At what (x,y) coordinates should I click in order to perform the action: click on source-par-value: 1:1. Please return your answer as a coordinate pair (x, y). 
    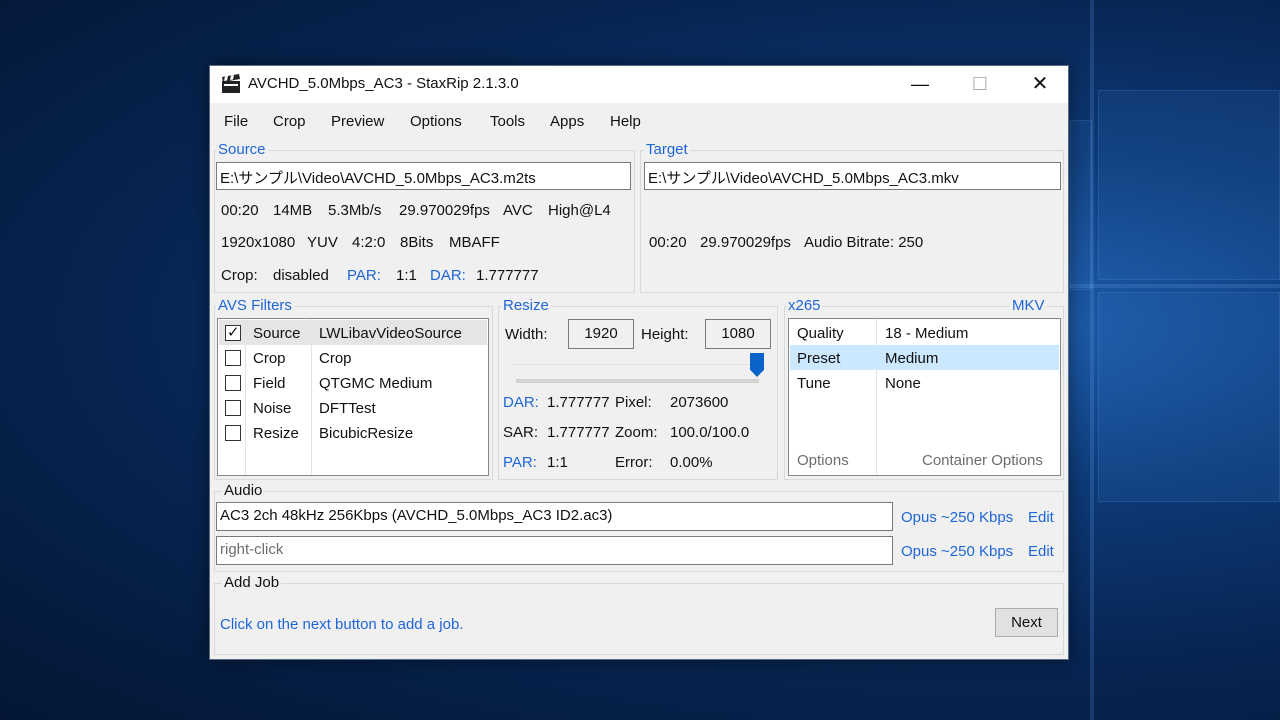
    Looking at the image, I should click on (406, 275).